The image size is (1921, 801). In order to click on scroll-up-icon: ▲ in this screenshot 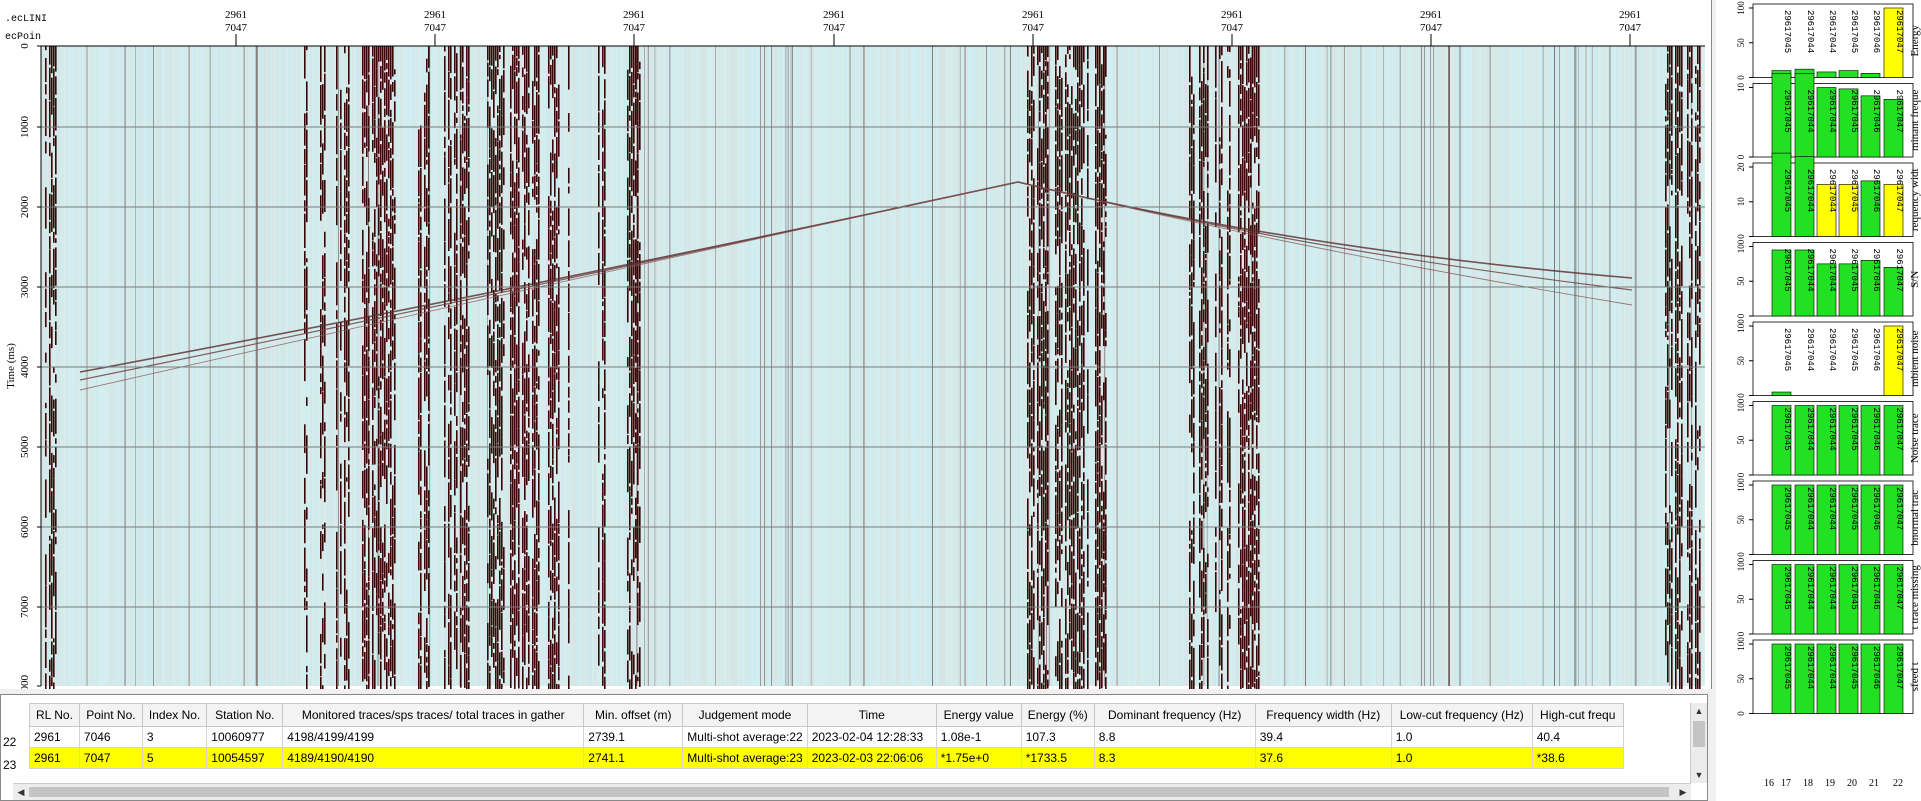, I will do `click(1699, 711)`.